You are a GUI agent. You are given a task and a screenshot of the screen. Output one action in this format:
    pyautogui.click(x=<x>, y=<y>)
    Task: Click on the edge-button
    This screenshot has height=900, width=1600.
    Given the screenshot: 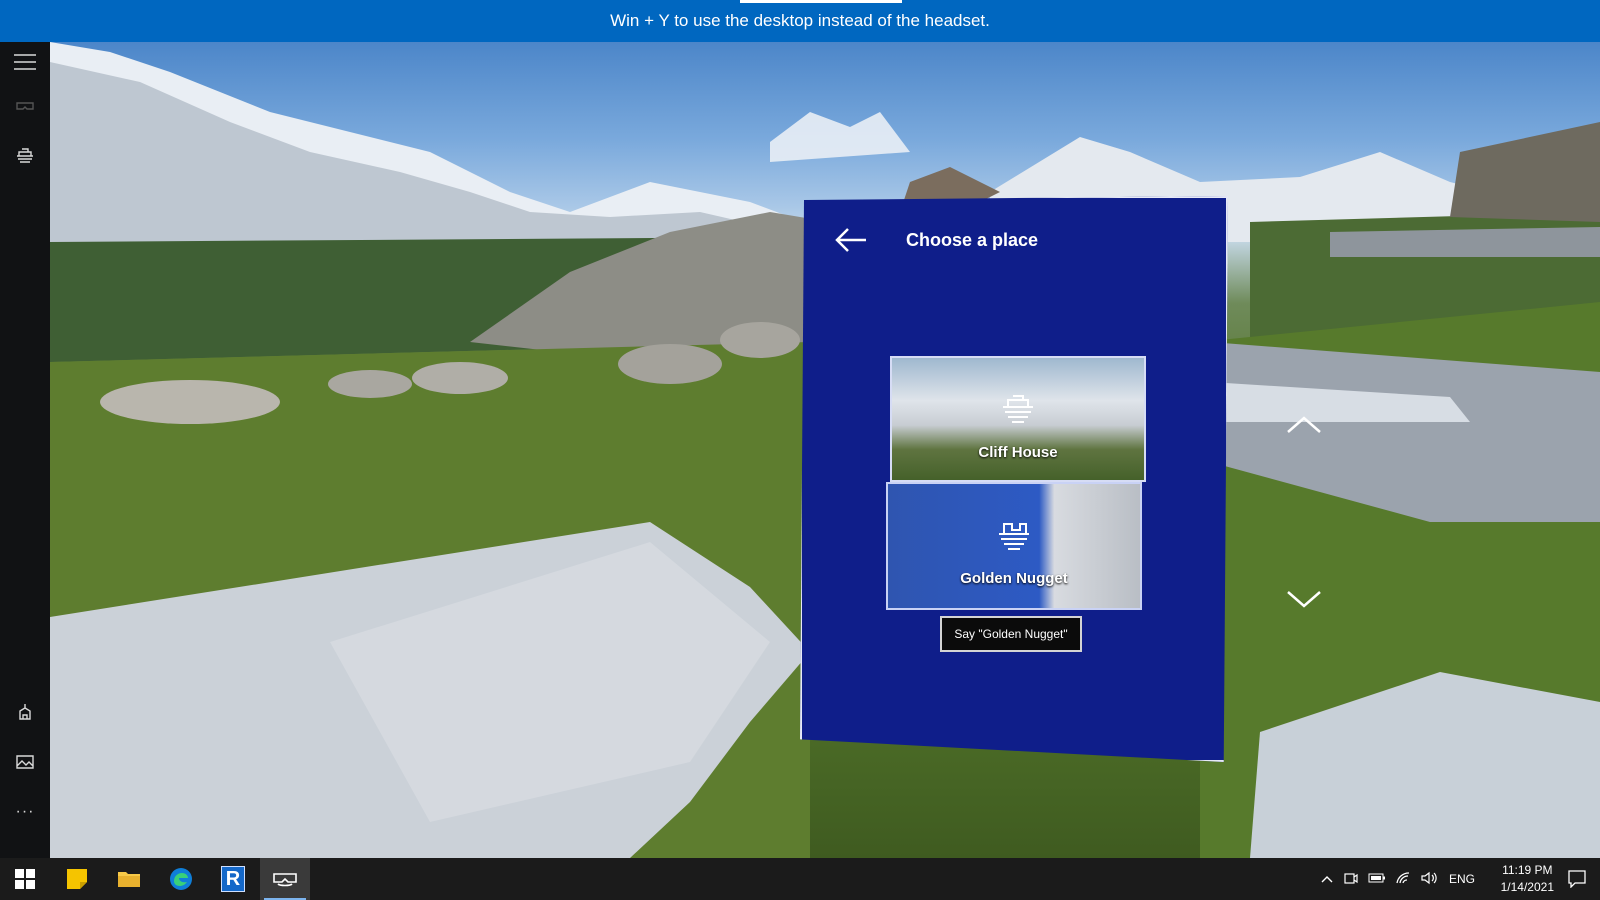 What is the action you would take?
    pyautogui.click(x=181, y=879)
    